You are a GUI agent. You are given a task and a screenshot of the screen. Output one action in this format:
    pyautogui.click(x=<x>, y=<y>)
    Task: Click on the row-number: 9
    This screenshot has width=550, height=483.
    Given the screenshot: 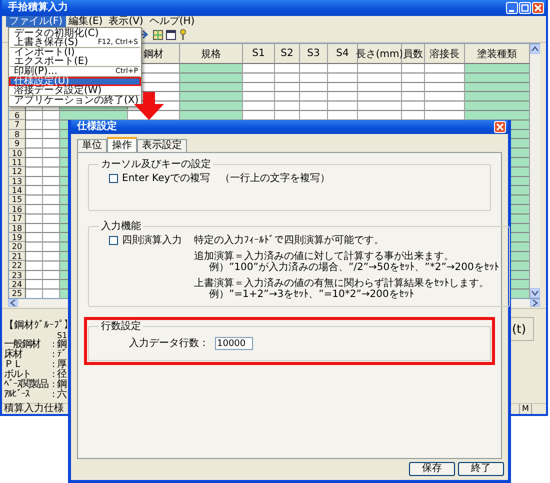 What is the action you would take?
    pyautogui.click(x=17, y=144)
    